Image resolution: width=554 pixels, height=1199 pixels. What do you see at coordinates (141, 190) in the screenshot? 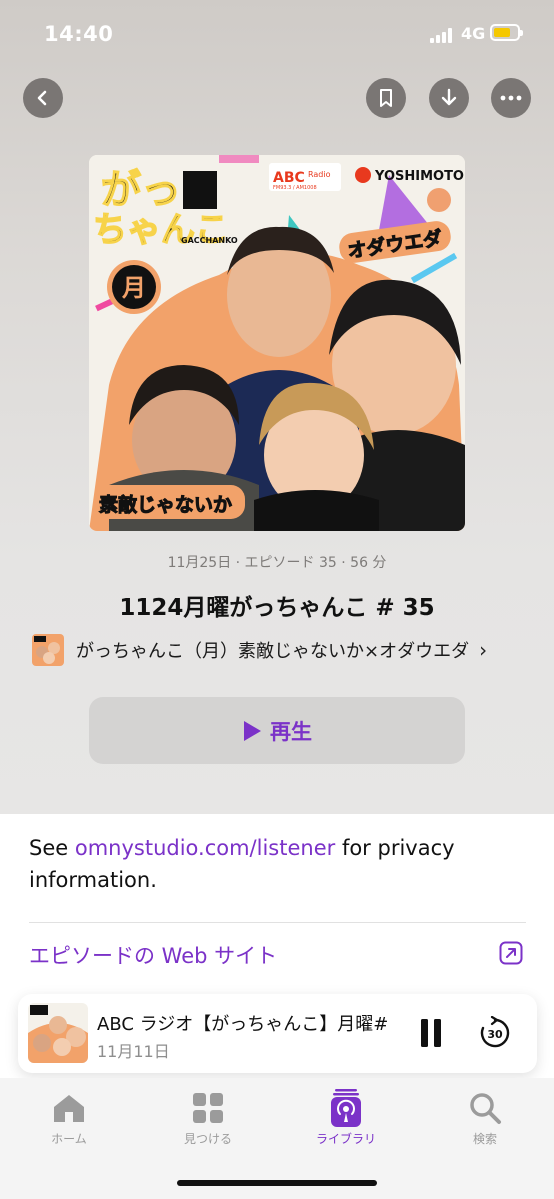
I see `svg-text: がっ` at bounding box center [141, 190].